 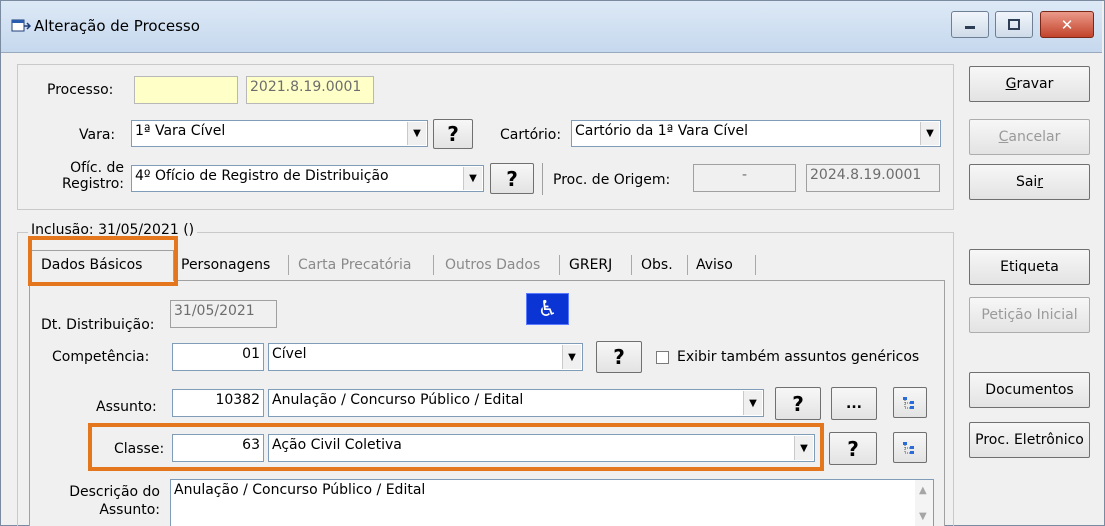 I want to click on vara-value: 1ª Vara Cível, so click(x=180, y=131).